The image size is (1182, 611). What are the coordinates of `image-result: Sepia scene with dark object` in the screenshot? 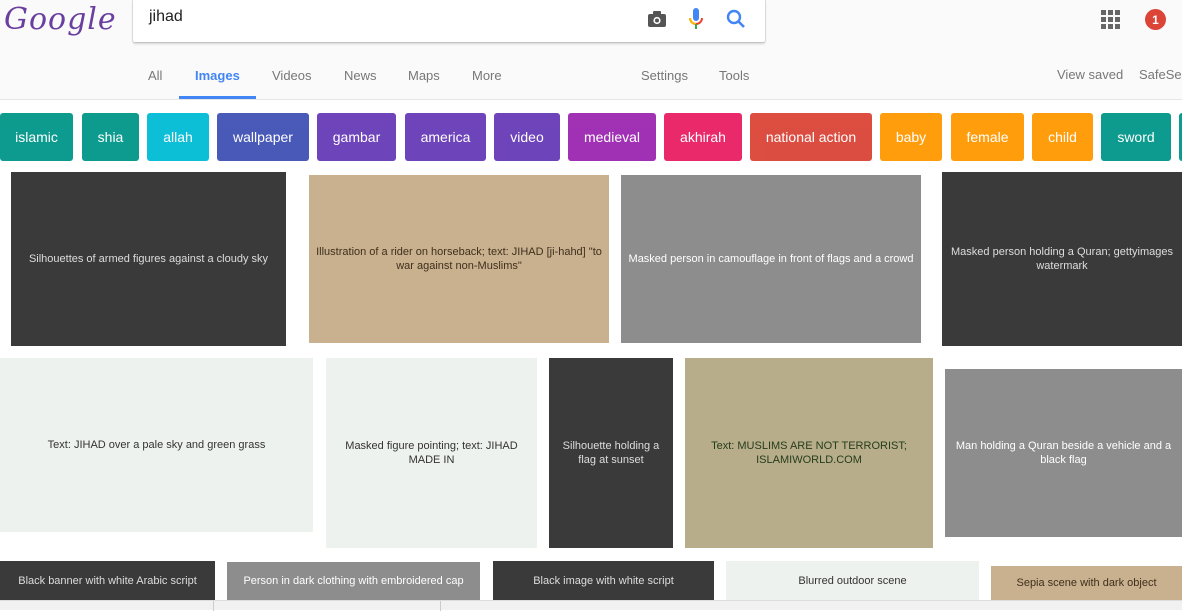 It's located at (1086, 583).